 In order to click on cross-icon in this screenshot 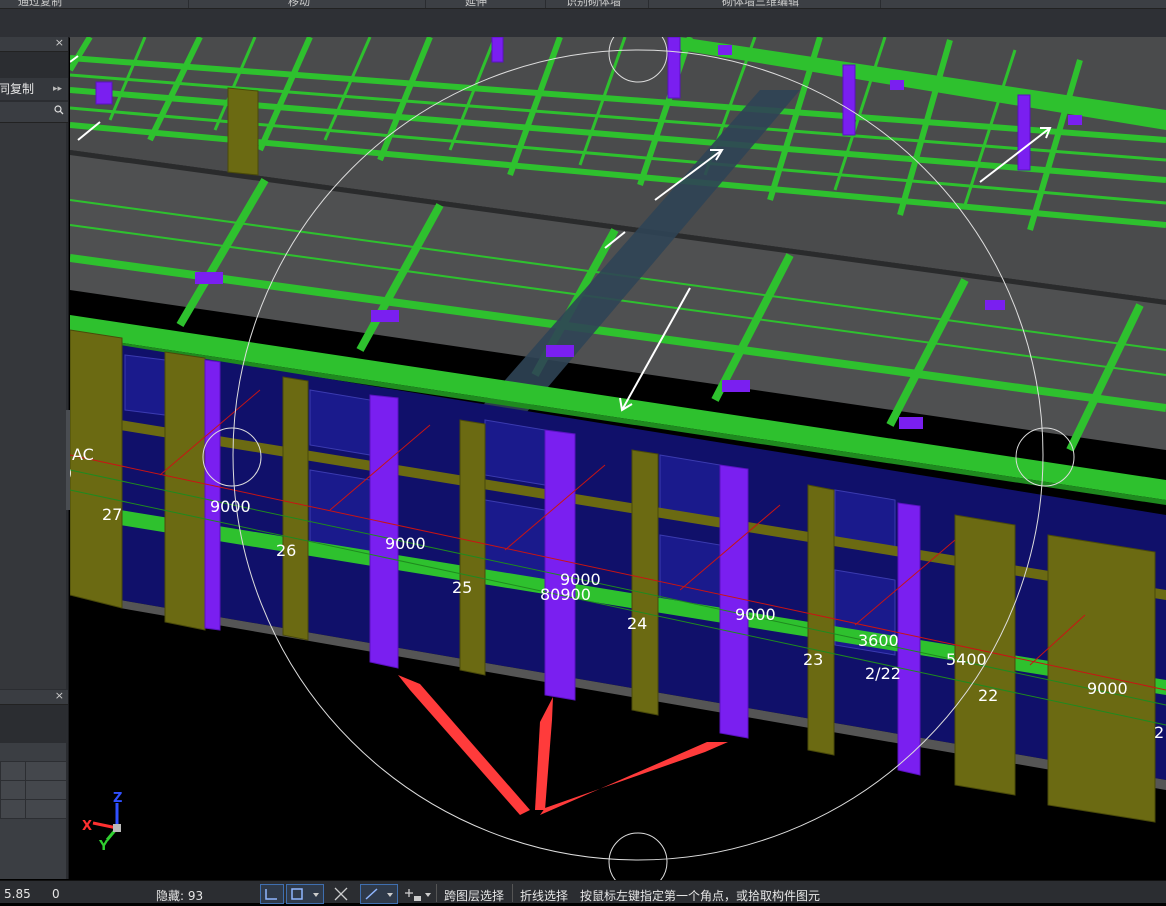, I will do `click(341, 894)`.